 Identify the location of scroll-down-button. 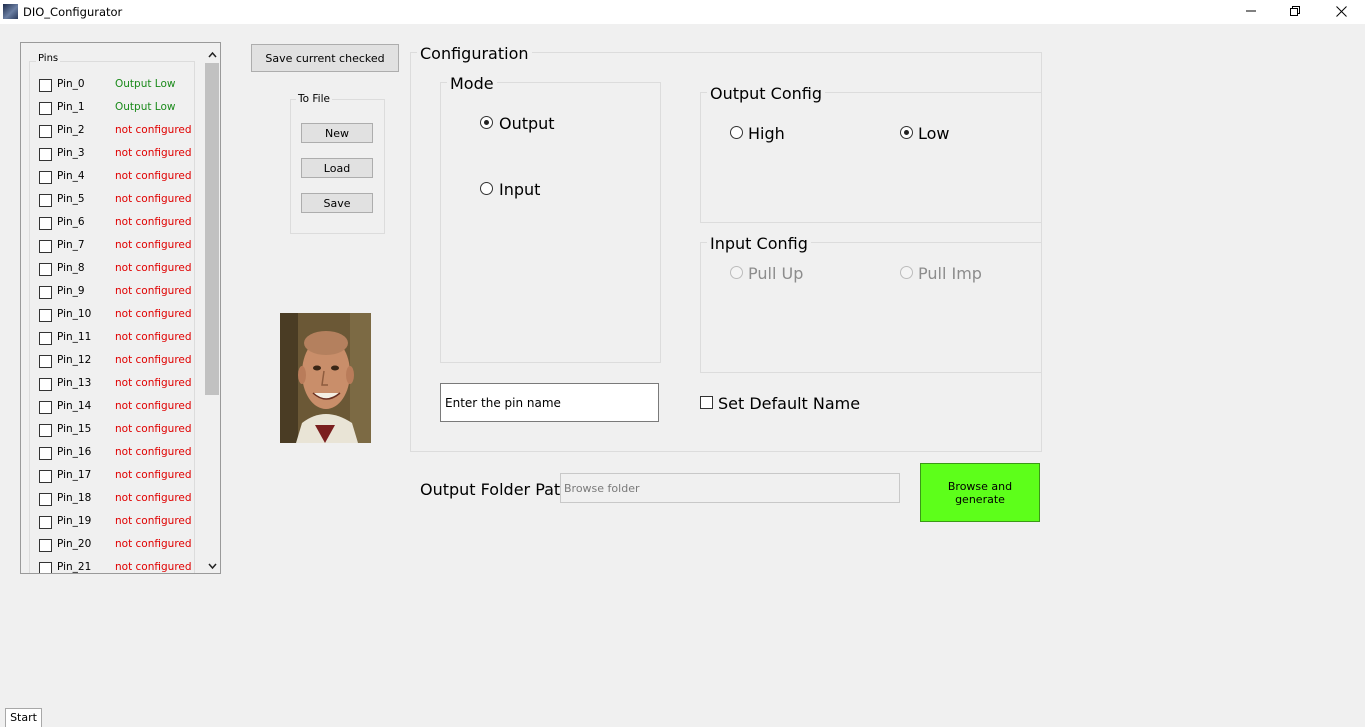
(212, 563).